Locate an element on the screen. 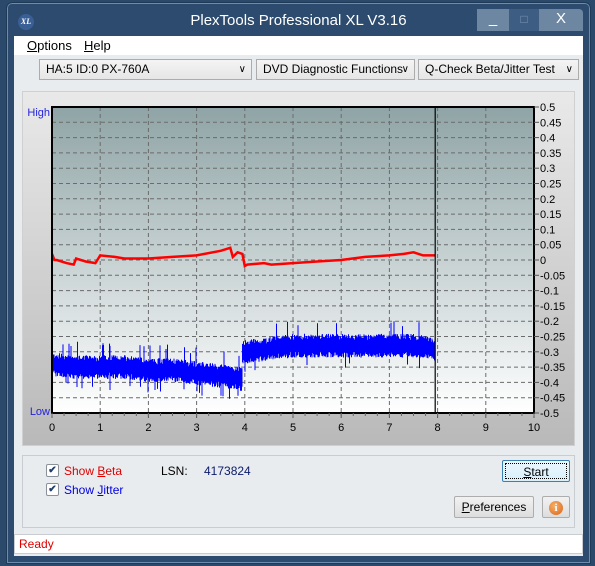 This screenshot has height=566, width=595. minimize-button: _ is located at coordinates (493, 20).